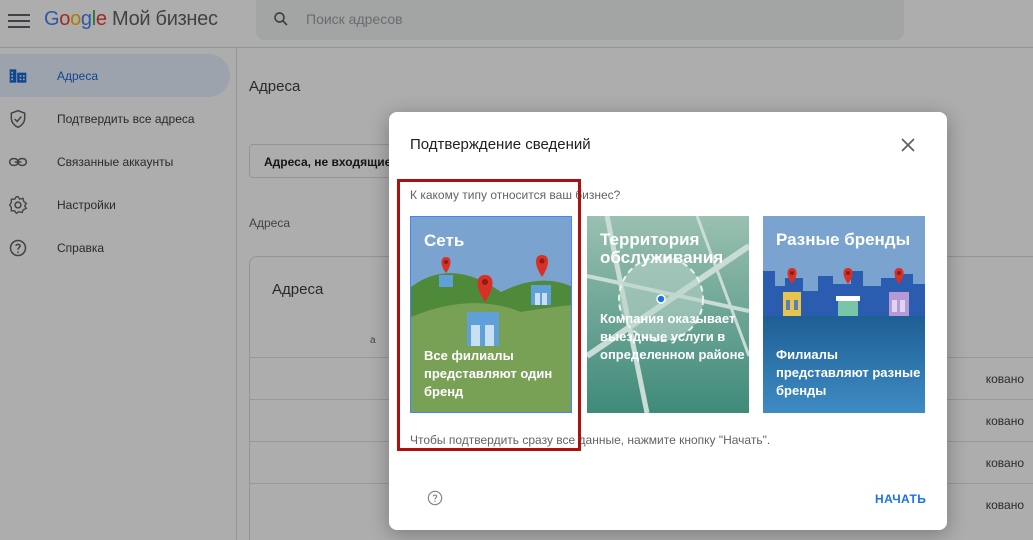 This screenshot has height=540, width=1033. What do you see at coordinates (662, 248) in the screenshot?
I see `tile-title: Территория обслуживания` at bounding box center [662, 248].